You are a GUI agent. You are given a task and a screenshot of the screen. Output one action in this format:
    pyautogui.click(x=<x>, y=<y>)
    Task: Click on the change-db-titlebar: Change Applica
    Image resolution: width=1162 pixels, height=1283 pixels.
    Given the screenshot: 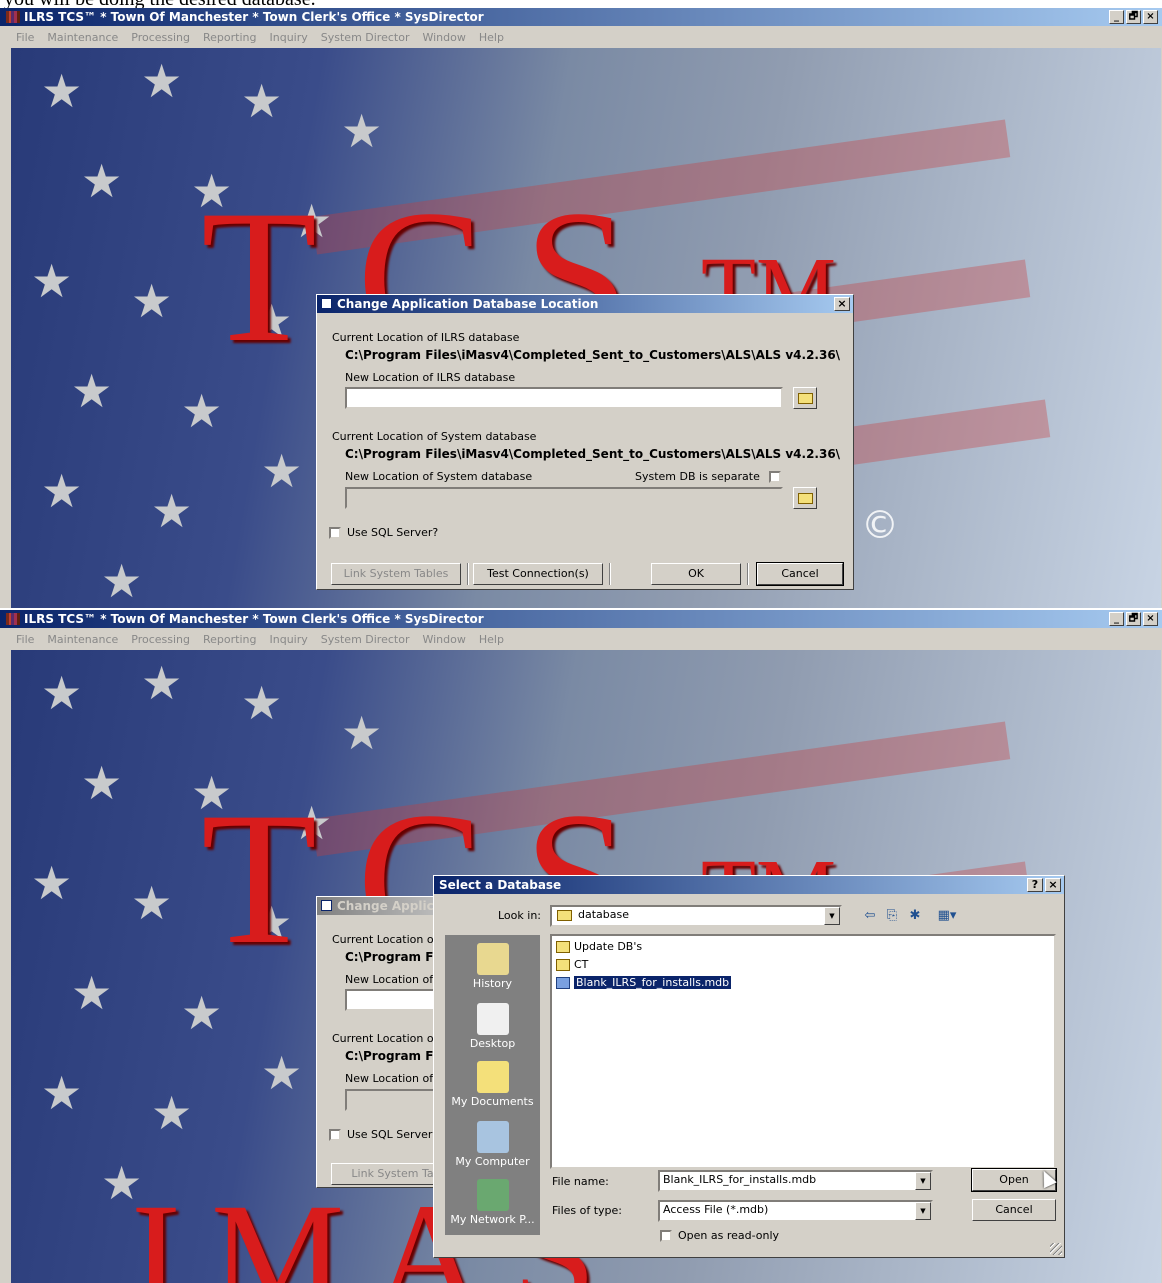 What is the action you would take?
    pyautogui.click(x=381, y=906)
    